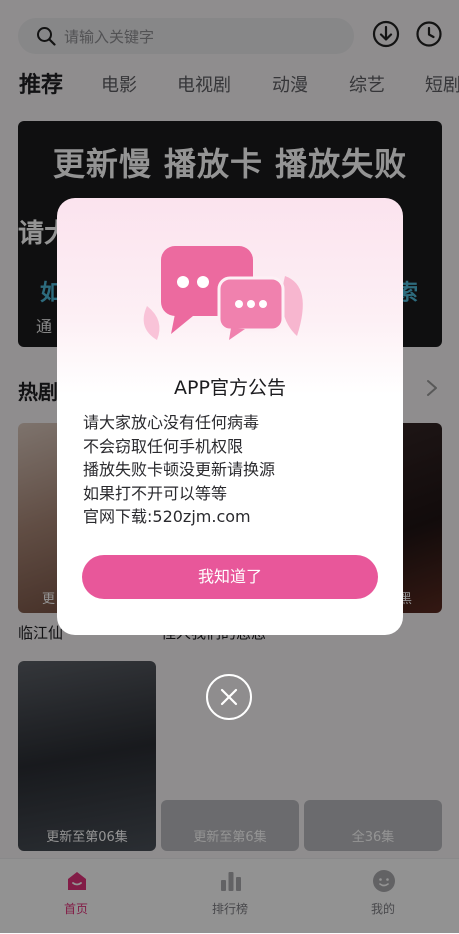 Image resolution: width=459 pixels, height=934 pixels. What do you see at coordinates (179, 469) in the screenshot?
I see `dialog-line: 播放失败卡顿没更新请换源` at bounding box center [179, 469].